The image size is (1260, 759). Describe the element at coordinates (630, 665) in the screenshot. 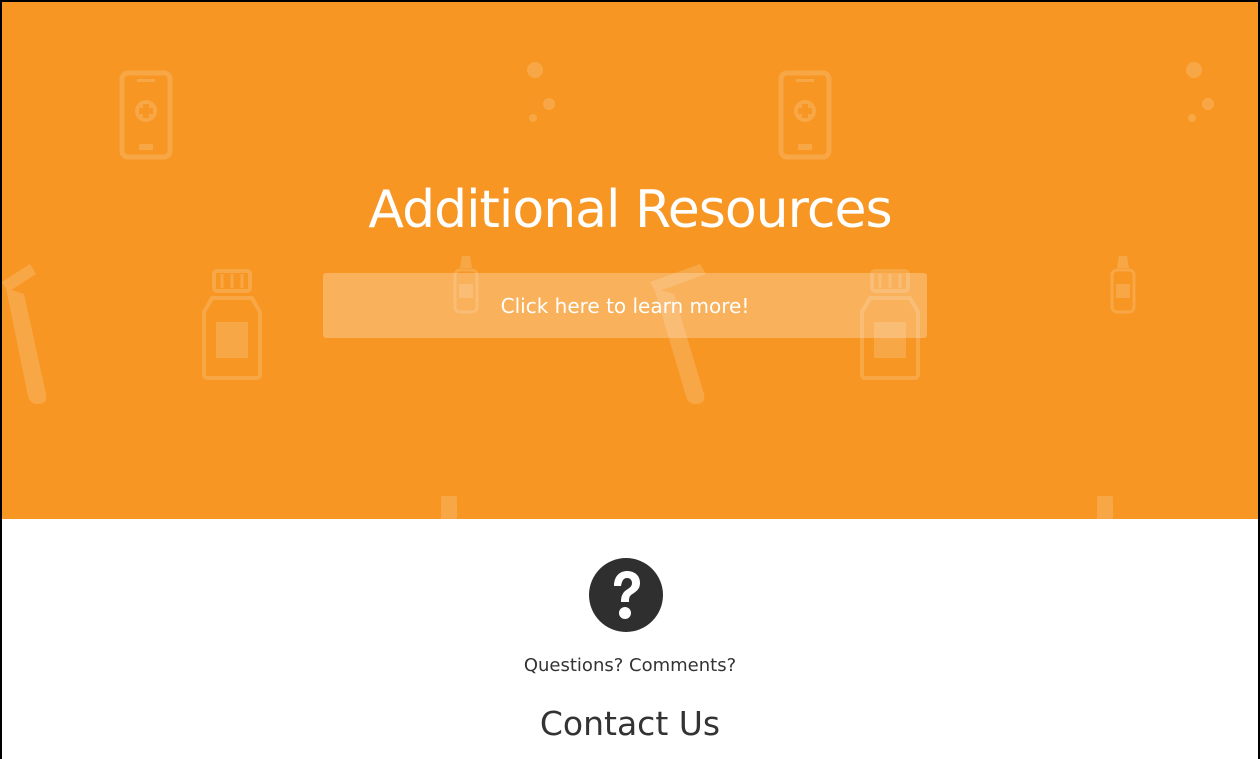

I see `contact-subtitle: Questions? Comments?` at that location.